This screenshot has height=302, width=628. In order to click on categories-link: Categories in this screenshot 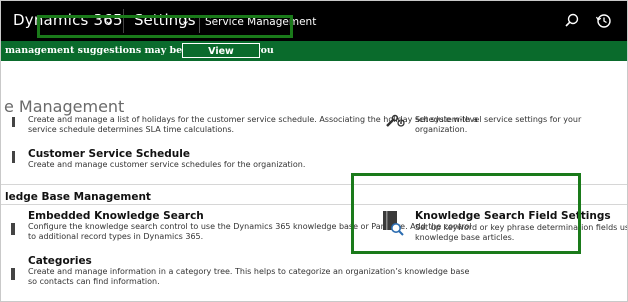, I will do `click(60, 261)`.